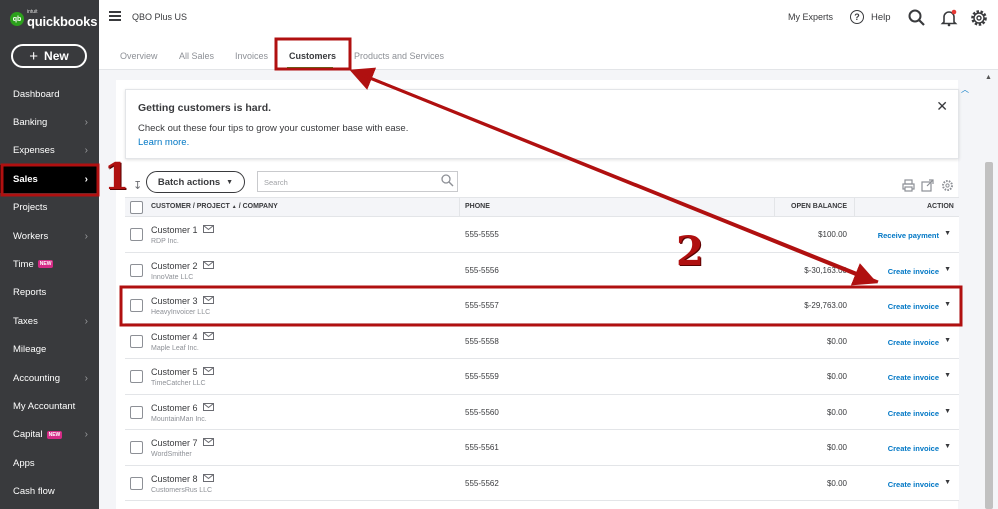 The image size is (998, 509). I want to click on new-button: + New, so click(49, 56).